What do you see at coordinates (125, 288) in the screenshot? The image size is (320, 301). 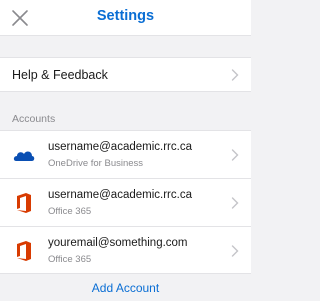 I see `add-account-button: Add Account` at bounding box center [125, 288].